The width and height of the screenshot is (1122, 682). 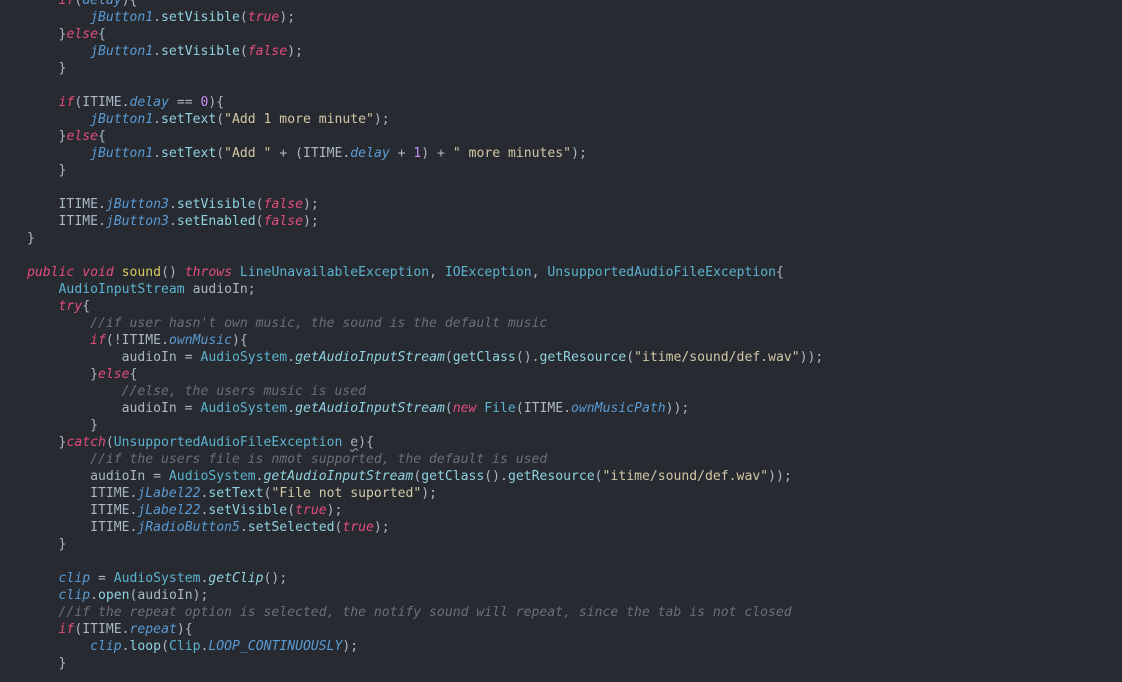 What do you see at coordinates (811, 357) in the screenshot?
I see `code-token: ));` at bounding box center [811, 357].